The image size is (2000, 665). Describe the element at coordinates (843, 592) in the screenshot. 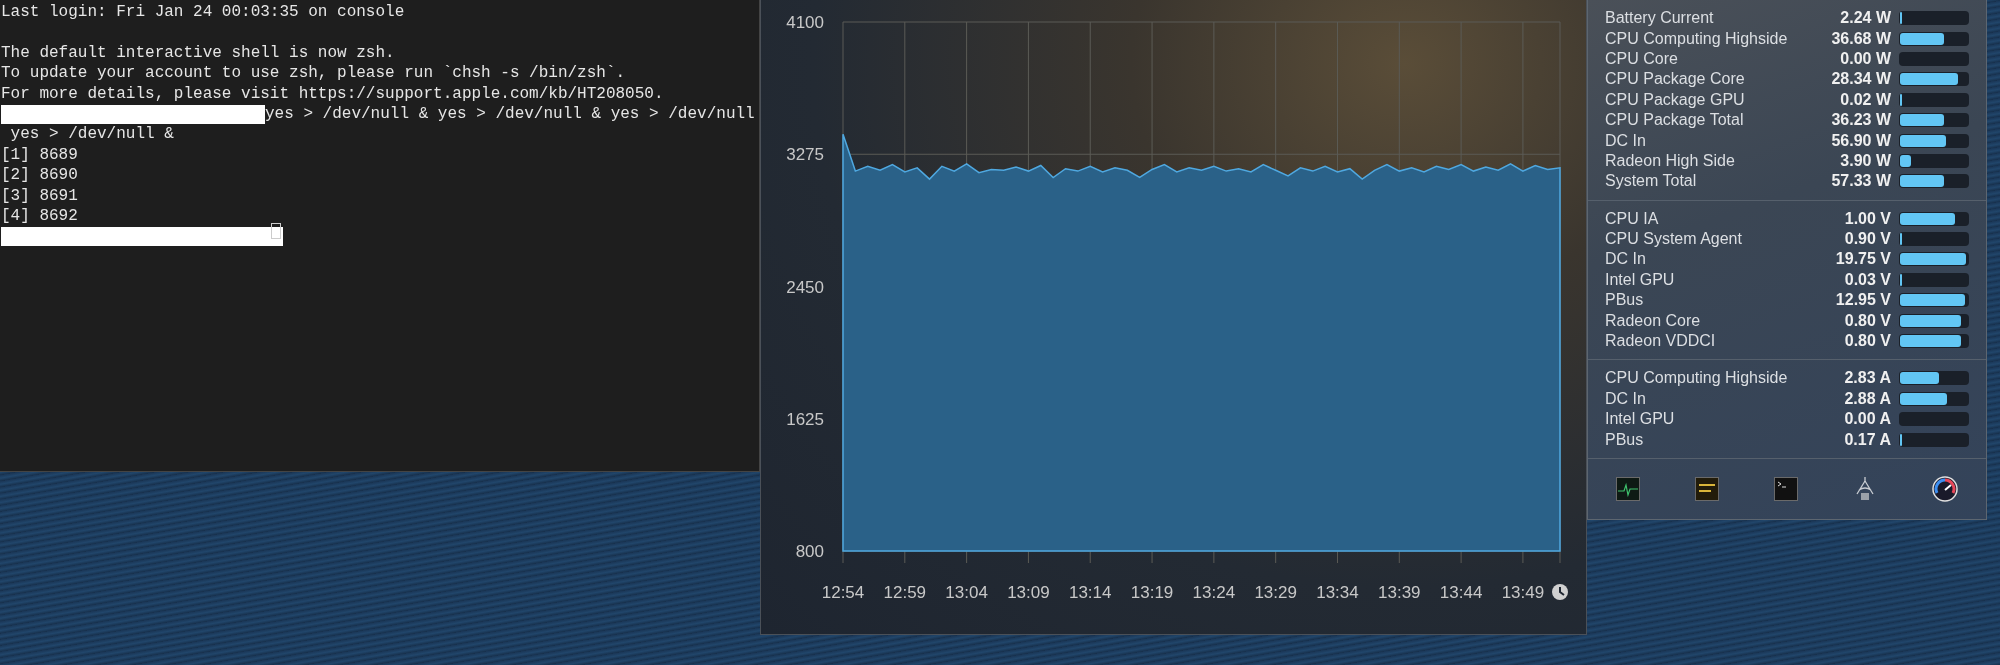

I see `x-axis-label: 12:54` at that location.